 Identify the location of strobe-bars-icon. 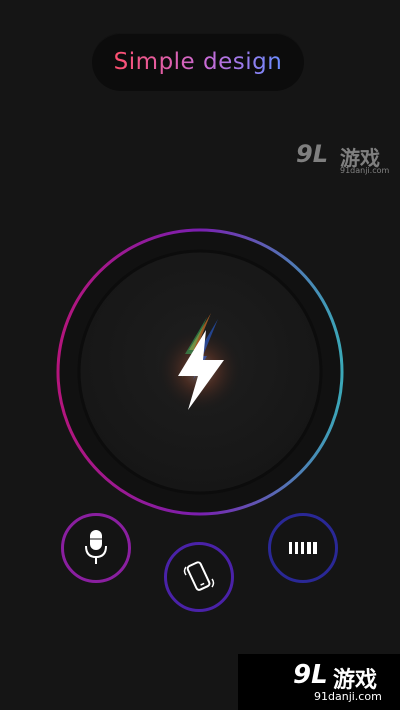
(303, 548).